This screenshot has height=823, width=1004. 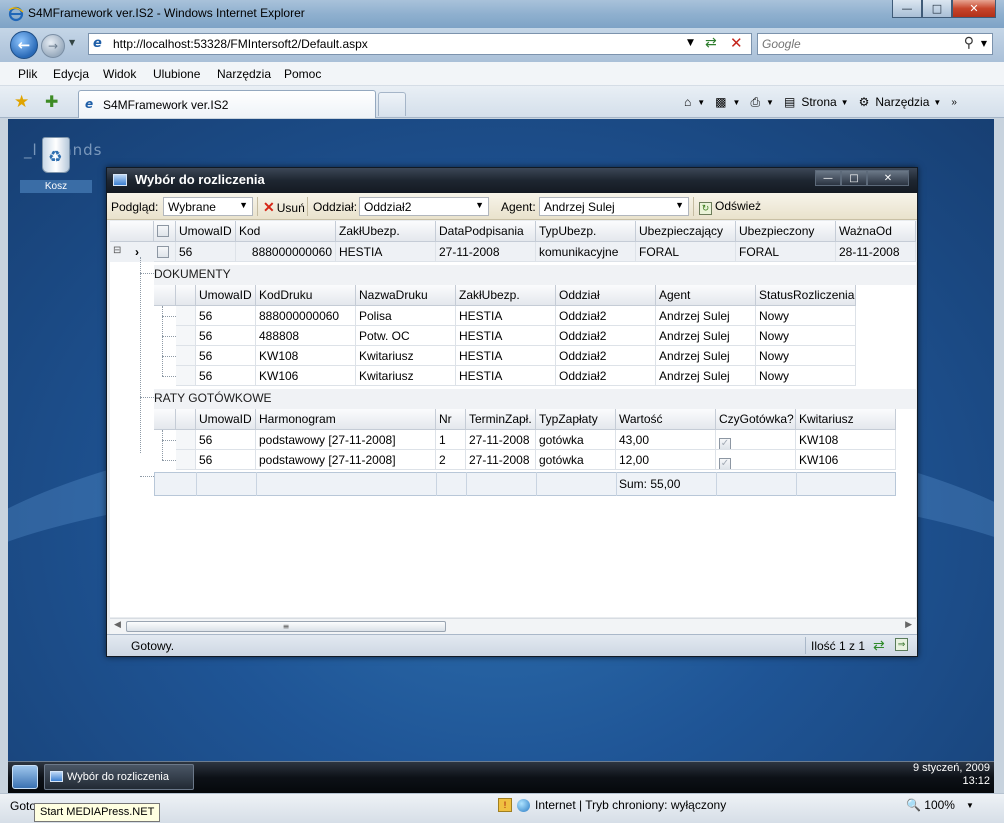 I want to click on maximize-button: □, so click(x=937, y=9).